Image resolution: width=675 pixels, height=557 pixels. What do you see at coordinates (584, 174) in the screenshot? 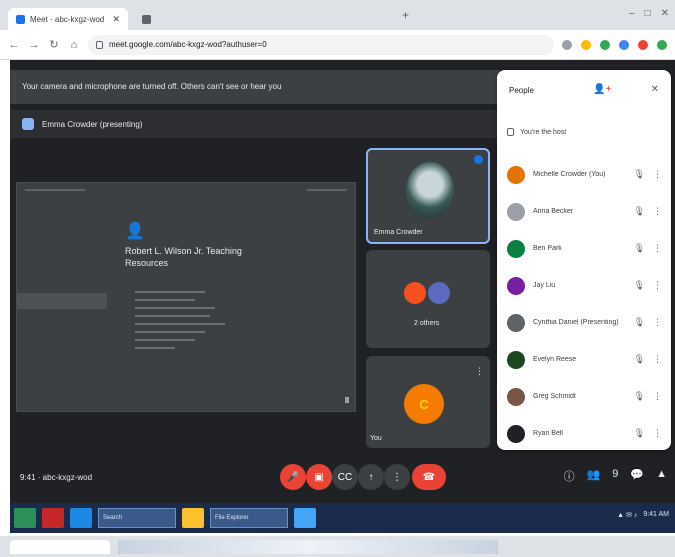
I see `participant-row: Michelle Crowder (You) 🎙 ⋮` at bounding box center [584, 174].